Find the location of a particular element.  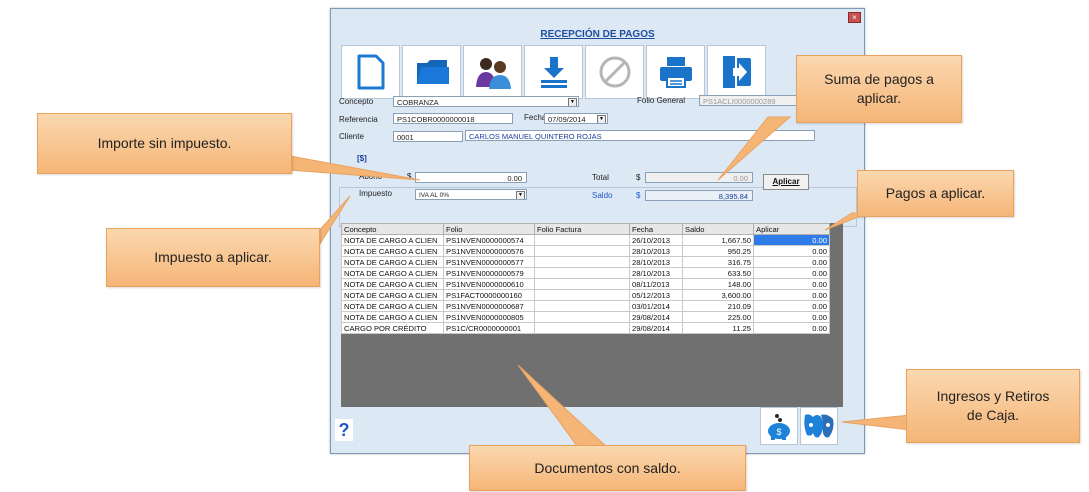

callout-pointer-impuesto is located at coordinates (334, 222).